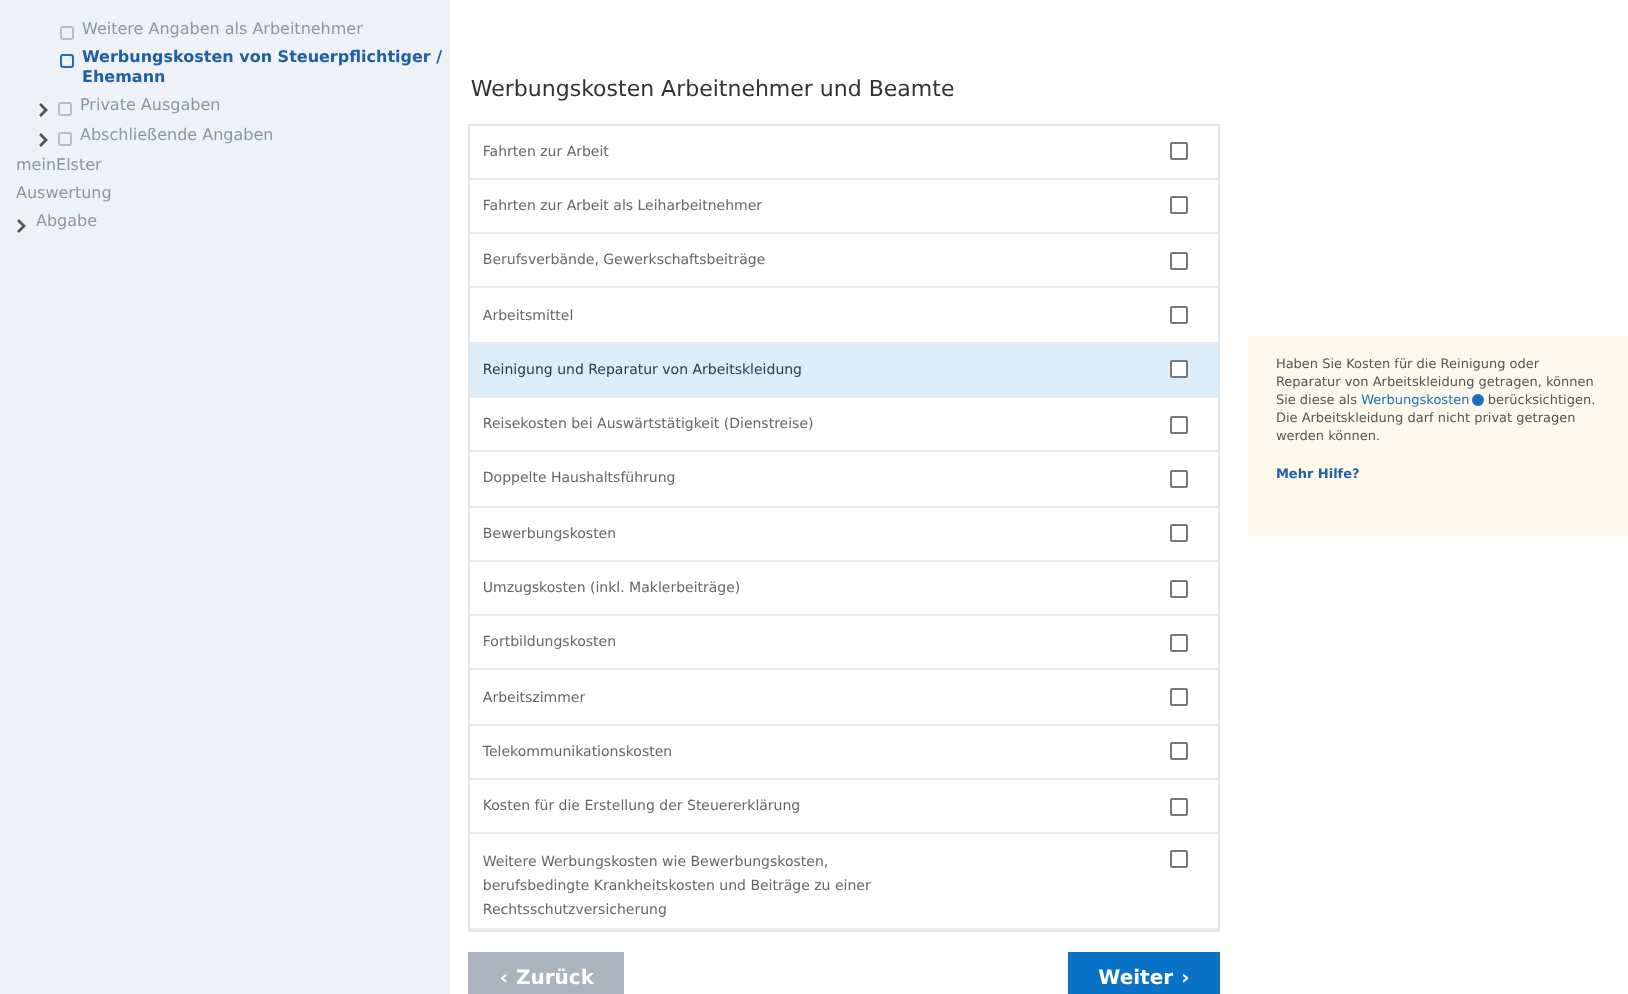 This screenshot has width=1628, height=994. I want to click on next-button: Weiter ›, so click(1143, 973).